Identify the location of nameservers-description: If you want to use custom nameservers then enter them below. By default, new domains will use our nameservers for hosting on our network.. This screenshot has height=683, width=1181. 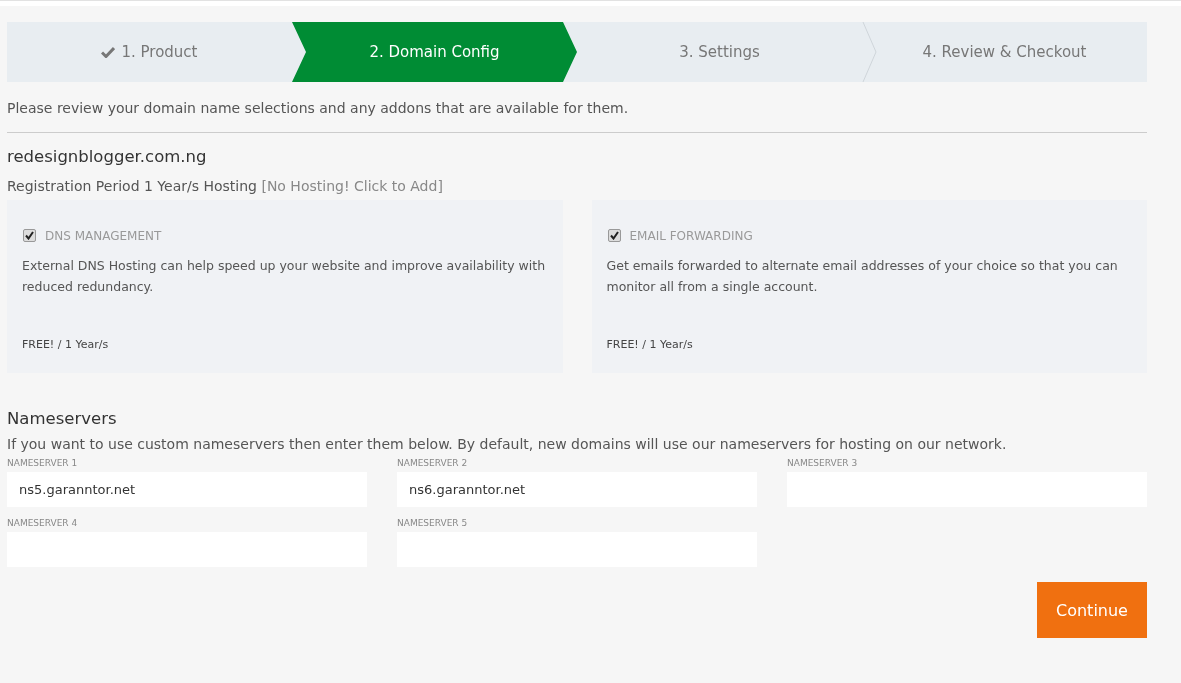
(507, 444).